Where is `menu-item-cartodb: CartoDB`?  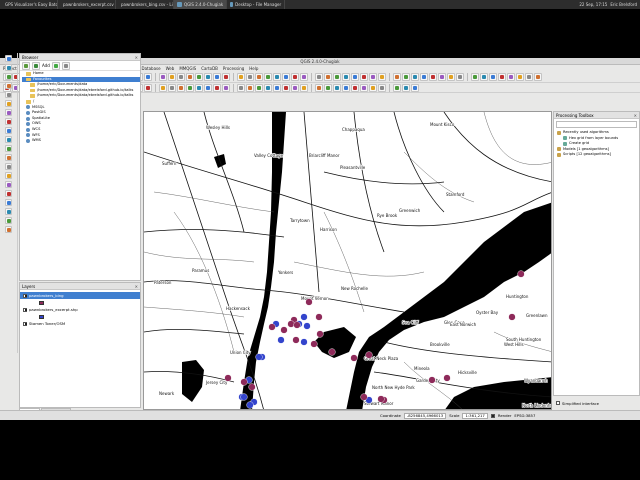
menu-item-cartodb: CartoDB is located at coordinates (209, 68).